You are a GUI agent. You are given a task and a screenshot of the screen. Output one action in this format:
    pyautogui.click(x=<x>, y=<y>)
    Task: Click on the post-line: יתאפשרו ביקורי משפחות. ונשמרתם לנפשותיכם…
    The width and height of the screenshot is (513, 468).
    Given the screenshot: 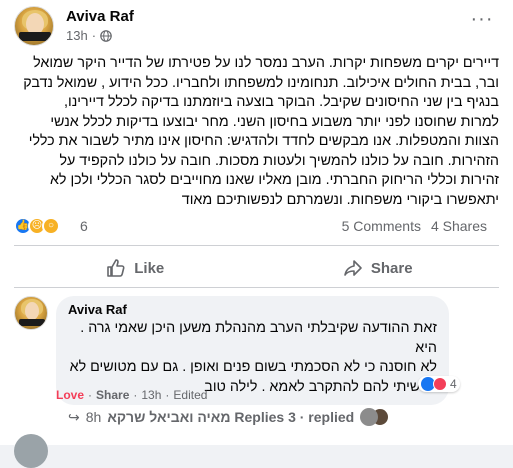 What is the action you would take?
    pyautogui.click(x=340, y=199)
    